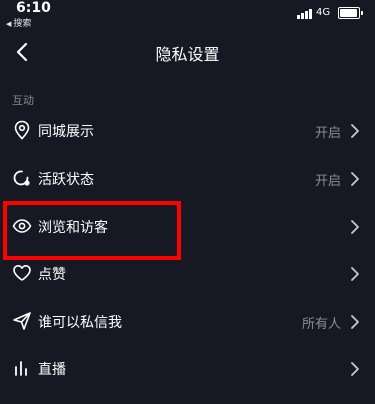  Describe the element at coordinates (22, 130) in the screenshot. I see `location-pin-icon` at that location.